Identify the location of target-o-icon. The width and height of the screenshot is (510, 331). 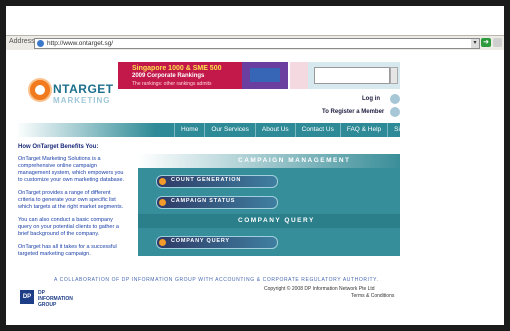
(40, 90).